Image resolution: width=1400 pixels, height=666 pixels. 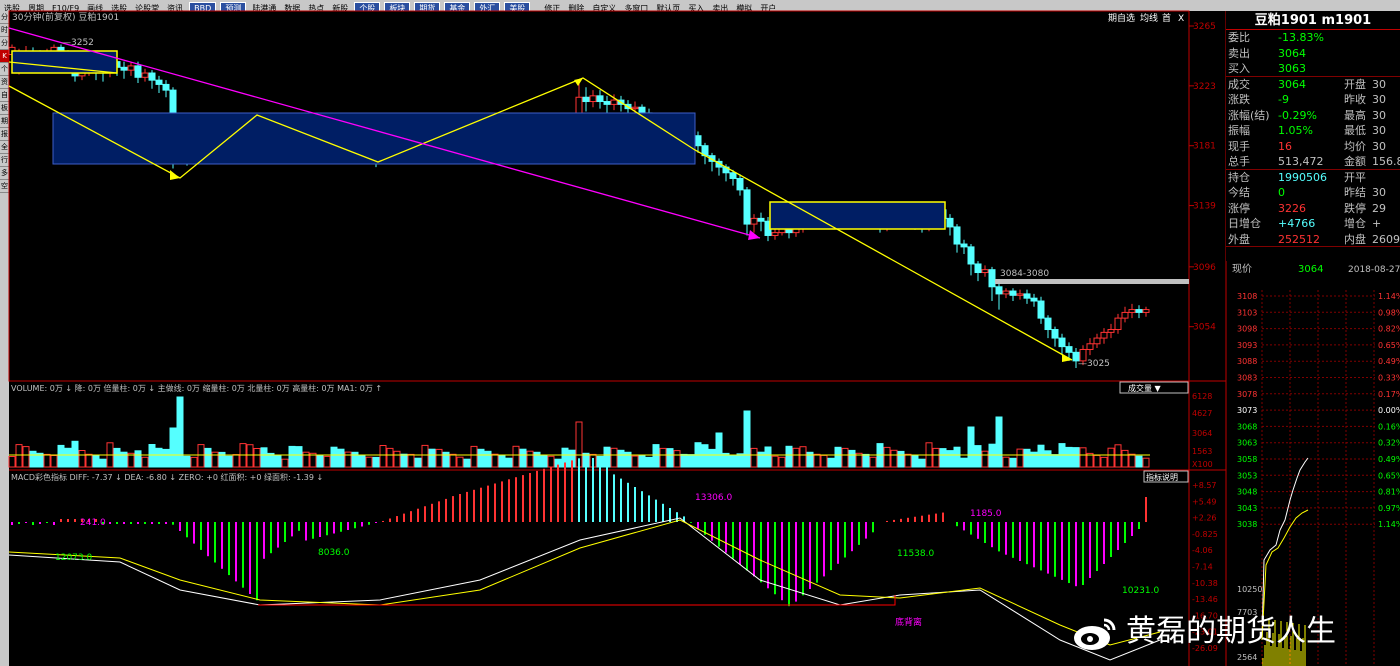 What do you see at coordinates (1149, 18) in the screenshot?
I see `chart-control: 均线` at bounding box center [1149, 18].